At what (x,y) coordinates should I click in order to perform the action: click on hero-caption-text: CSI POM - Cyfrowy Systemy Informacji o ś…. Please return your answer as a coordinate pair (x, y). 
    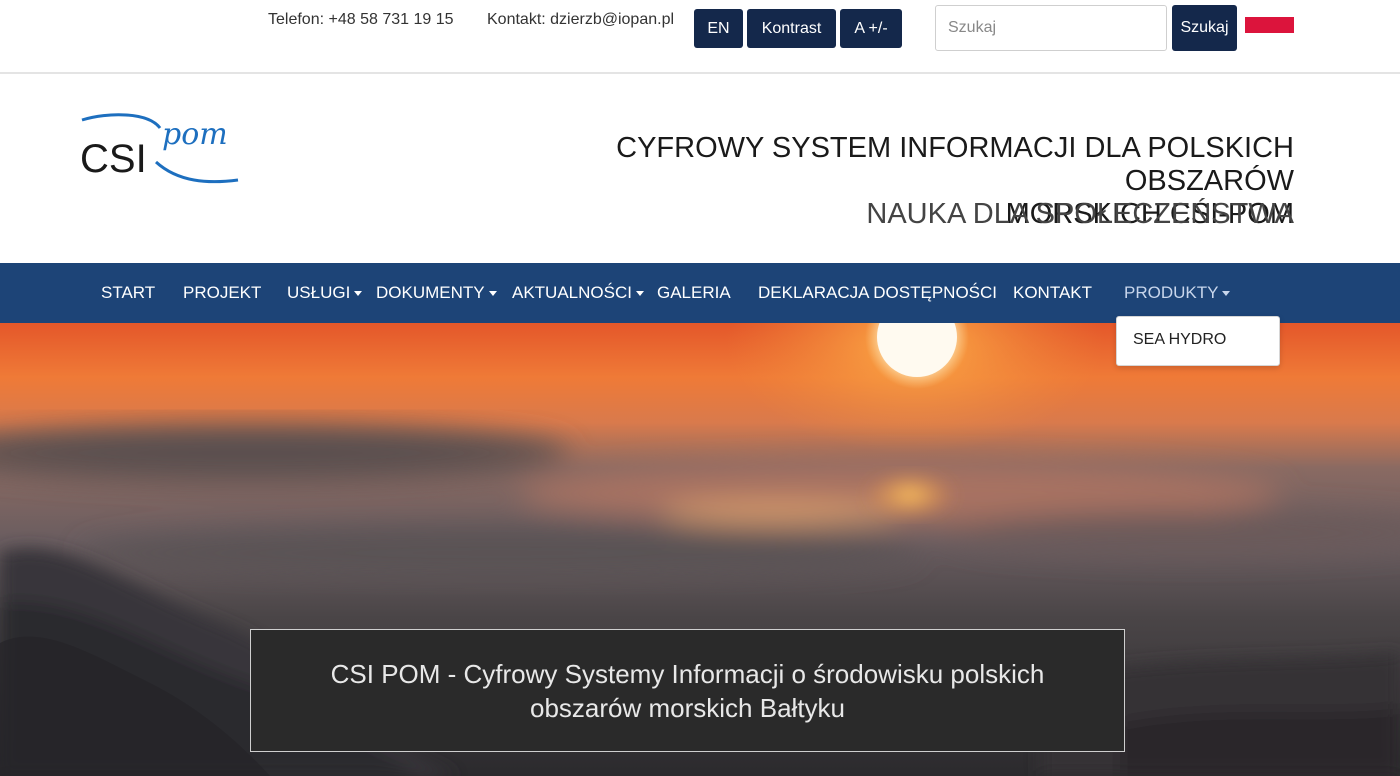
    Looking at the image, I should click on (687, 690).